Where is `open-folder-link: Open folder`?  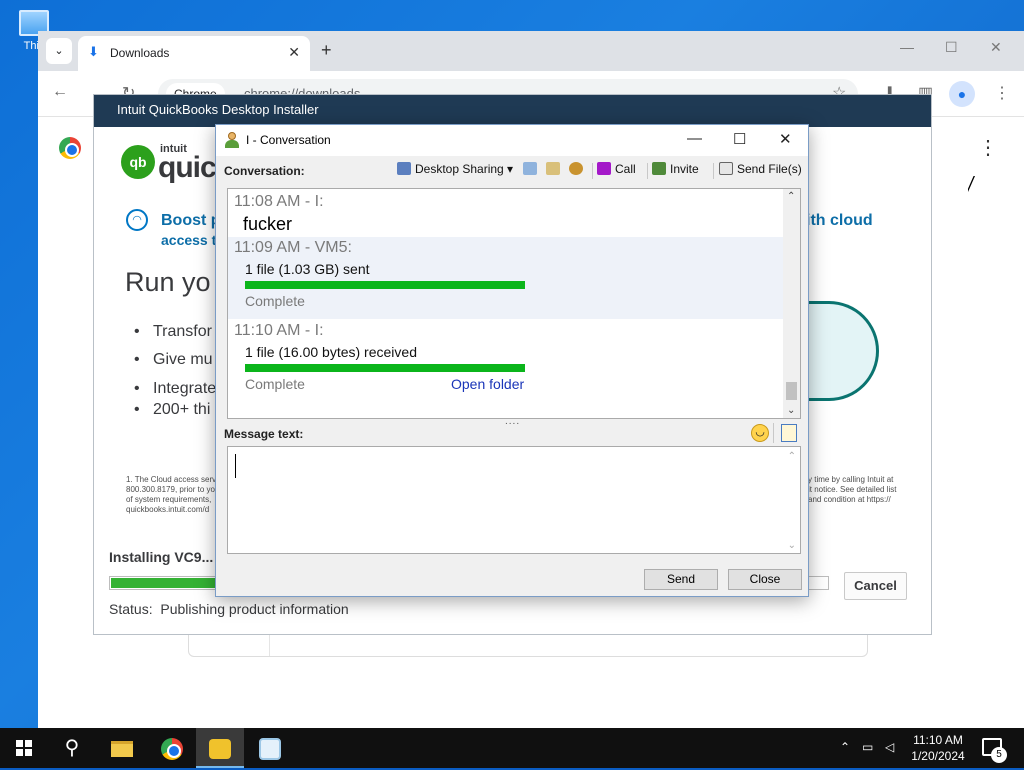
open-folder-link: Open folder is located at coordinates (487, 384).